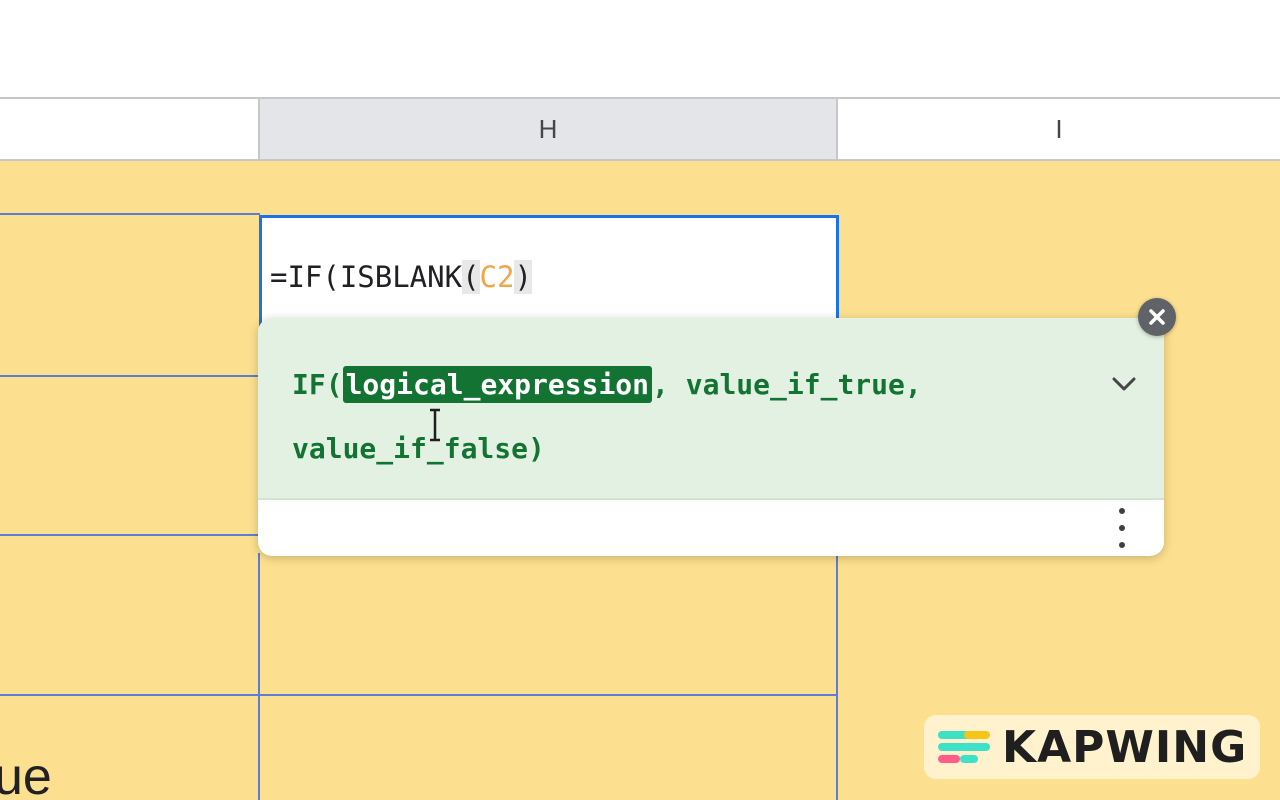 This screenshot has height=800, width=1280. I want to click on column-header-row: H I, so click(640, 129).